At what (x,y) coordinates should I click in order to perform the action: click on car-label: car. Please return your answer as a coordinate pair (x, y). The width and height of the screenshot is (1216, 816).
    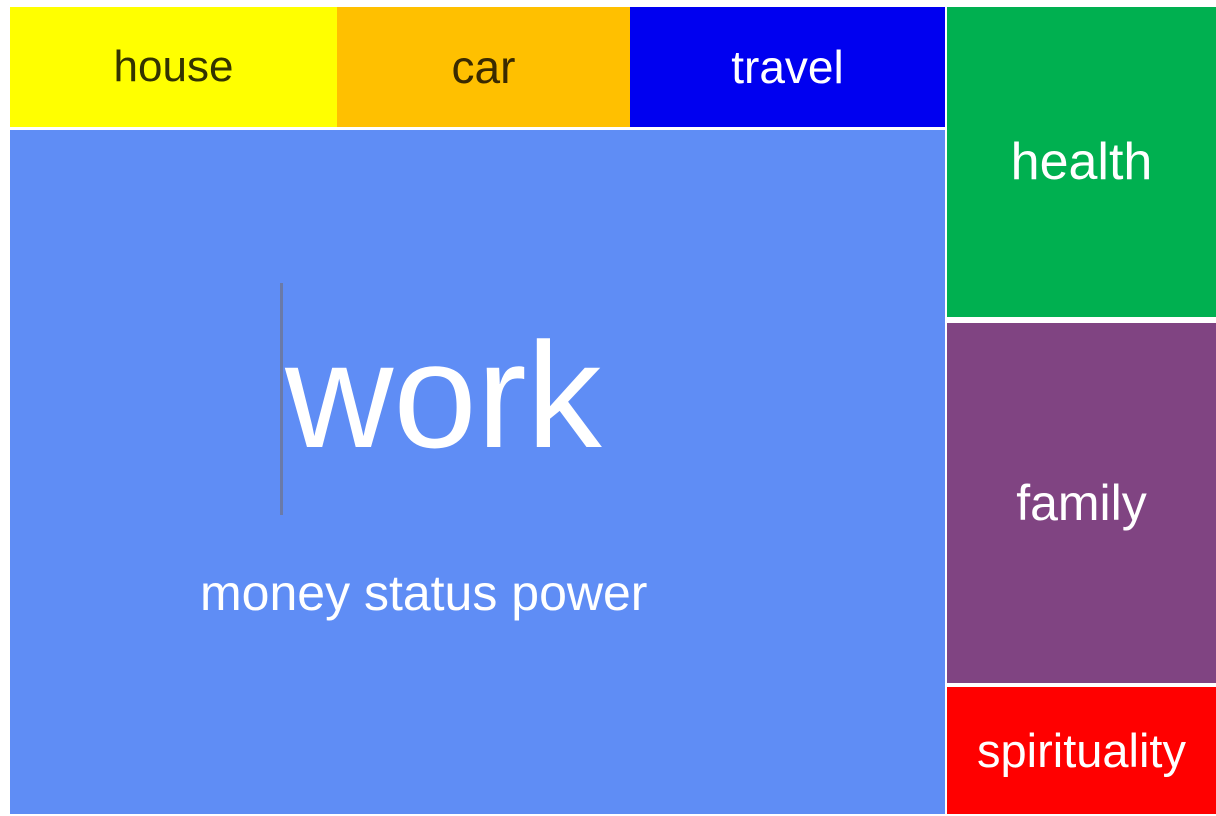
    Looking at the image, I should click on (483, 67).